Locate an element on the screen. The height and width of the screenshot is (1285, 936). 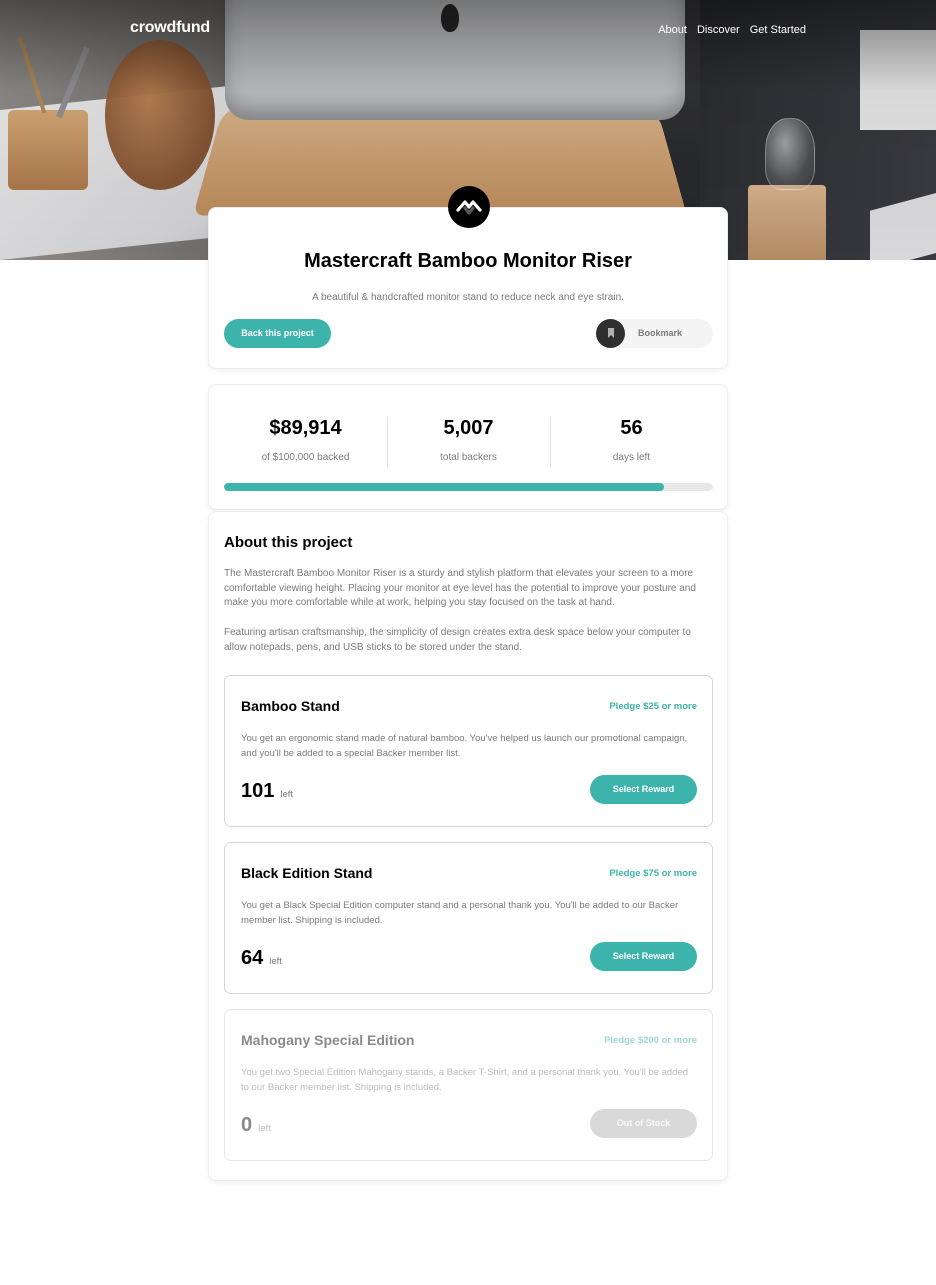
reward-count: 0 is located at coordinates (247, 1125).